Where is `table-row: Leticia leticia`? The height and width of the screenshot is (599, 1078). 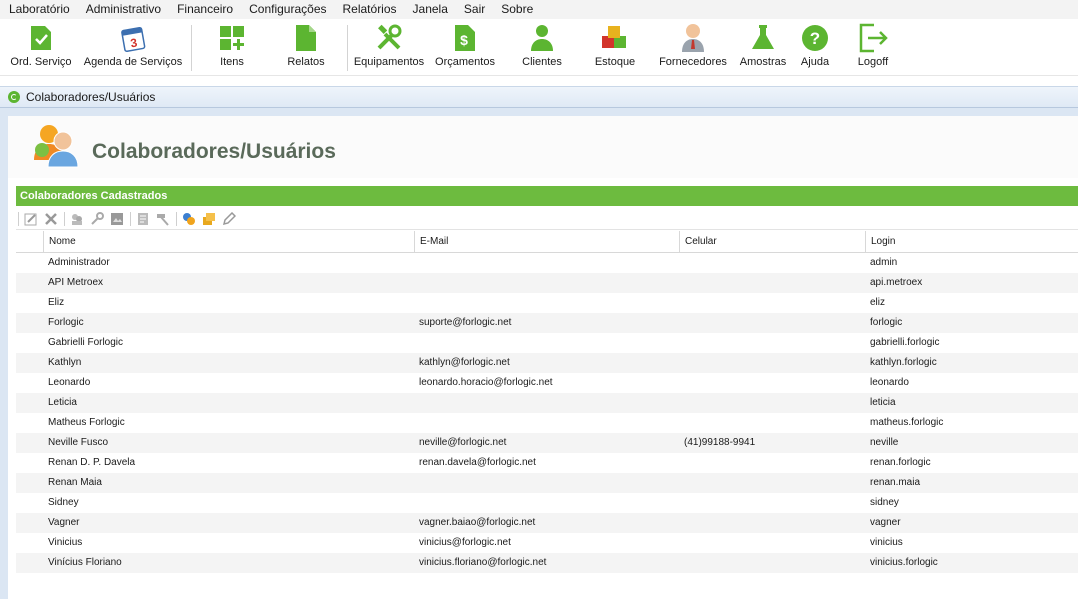 table-row: Leticia leticia is located at coordinates (547, 403).